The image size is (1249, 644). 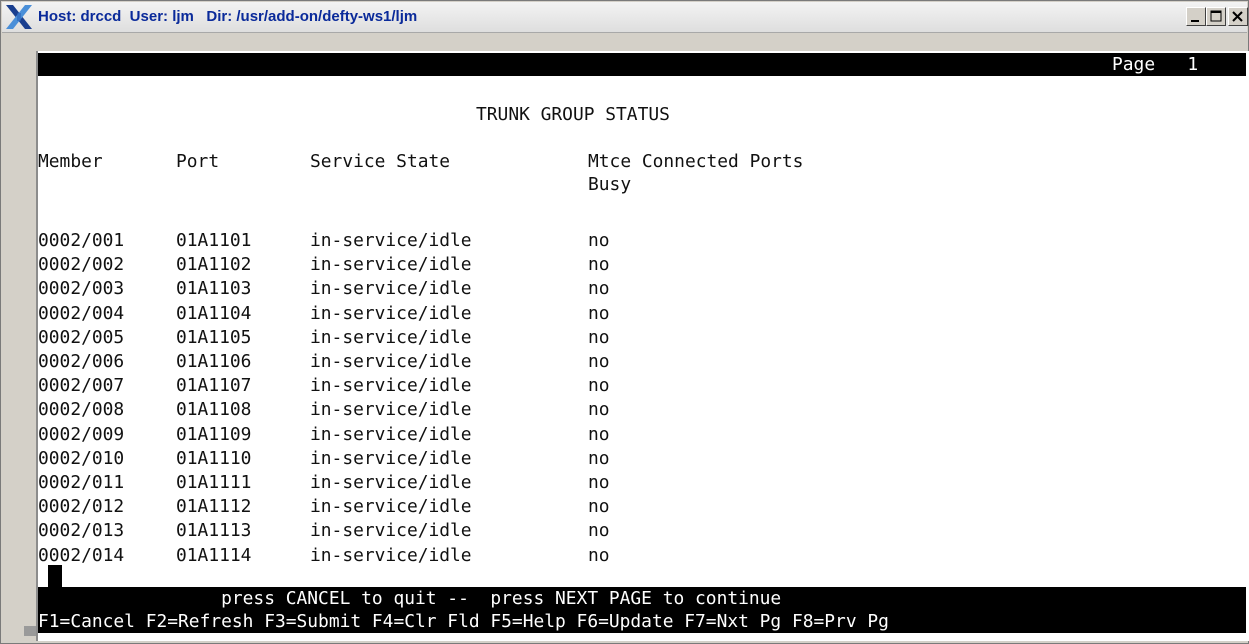 I want to click on maximize-icon, so click(x=1216, y=16).